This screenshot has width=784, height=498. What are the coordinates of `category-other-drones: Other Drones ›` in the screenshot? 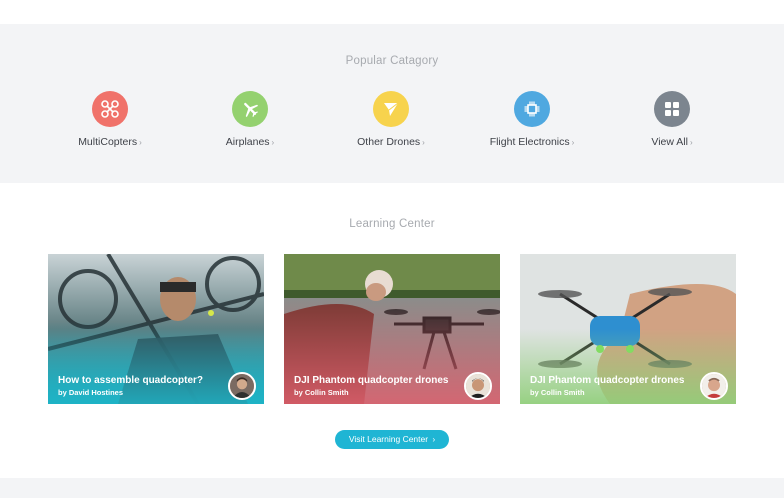 It's located at (391, 121).